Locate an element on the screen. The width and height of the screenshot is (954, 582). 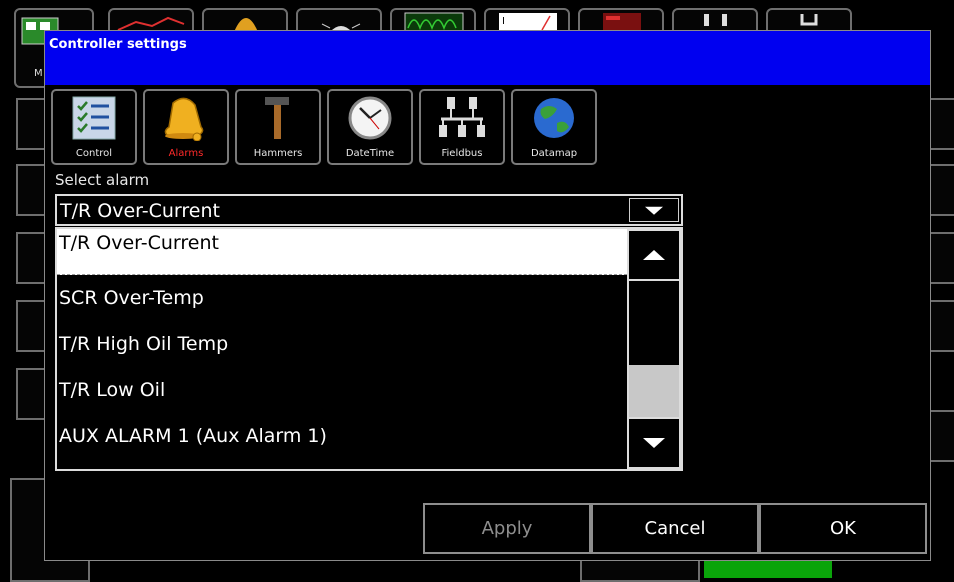
scroll-up-button is located at coordinates (654, 255).